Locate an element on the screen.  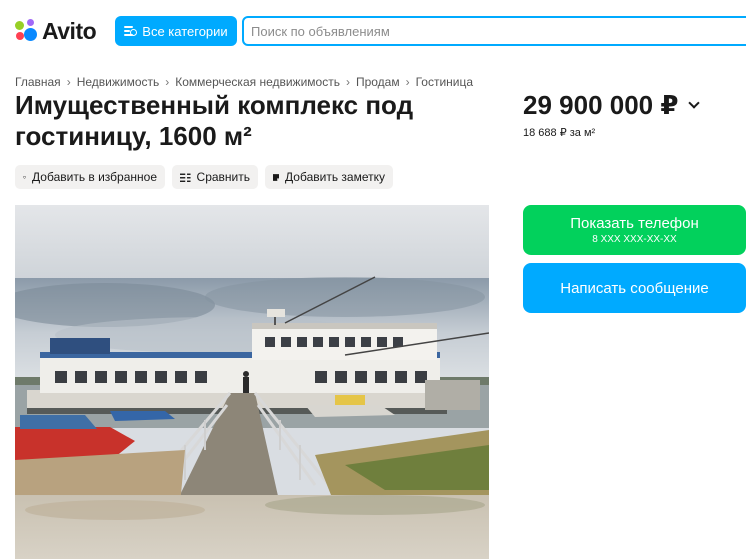
breadcrumb-item-hotel: Гостиница is located at coordinates (444, 82).